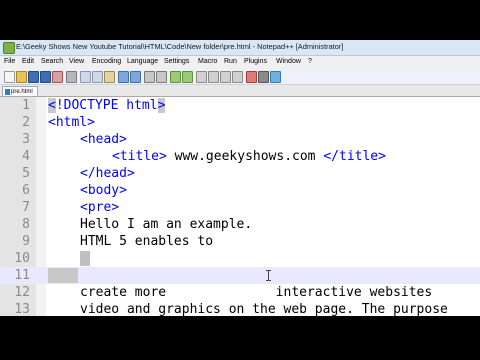 The image size is (480, 360). I want to click on code-line: 12 create more interactive websites, so click(240, 292).